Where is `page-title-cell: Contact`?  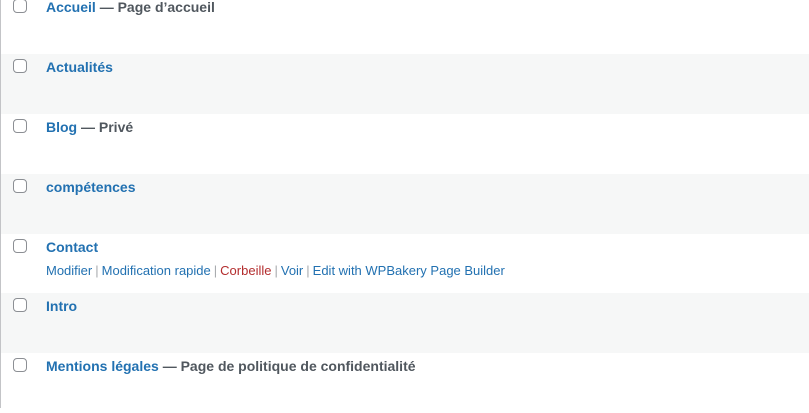
page-title-cell: Contact is located at coordinates (72, 247).